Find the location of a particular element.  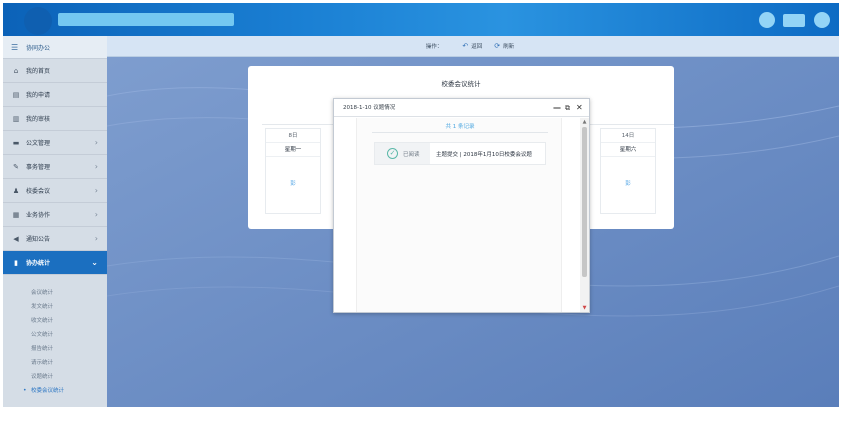

sidebar-item-label: 业务协作 is located at coordinates (38, 215).